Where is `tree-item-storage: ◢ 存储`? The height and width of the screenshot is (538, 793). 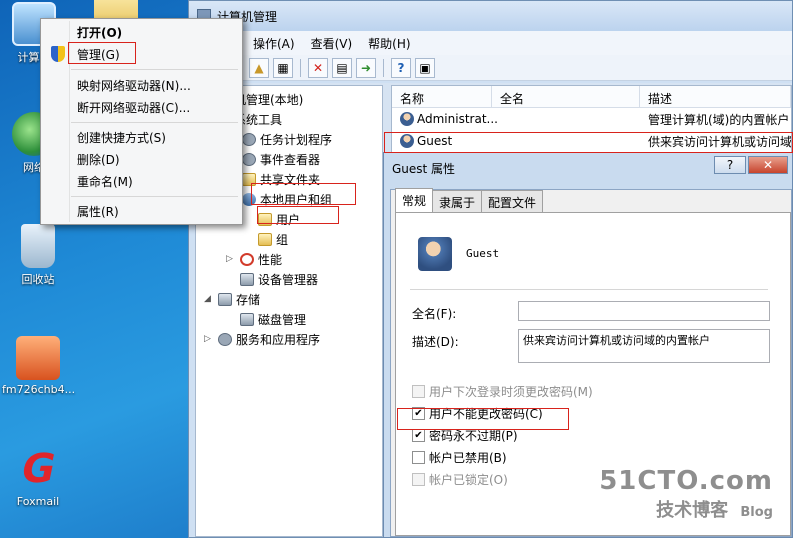
tree-item-storage: ◢ 存储 is located at coordinates (232, 299).